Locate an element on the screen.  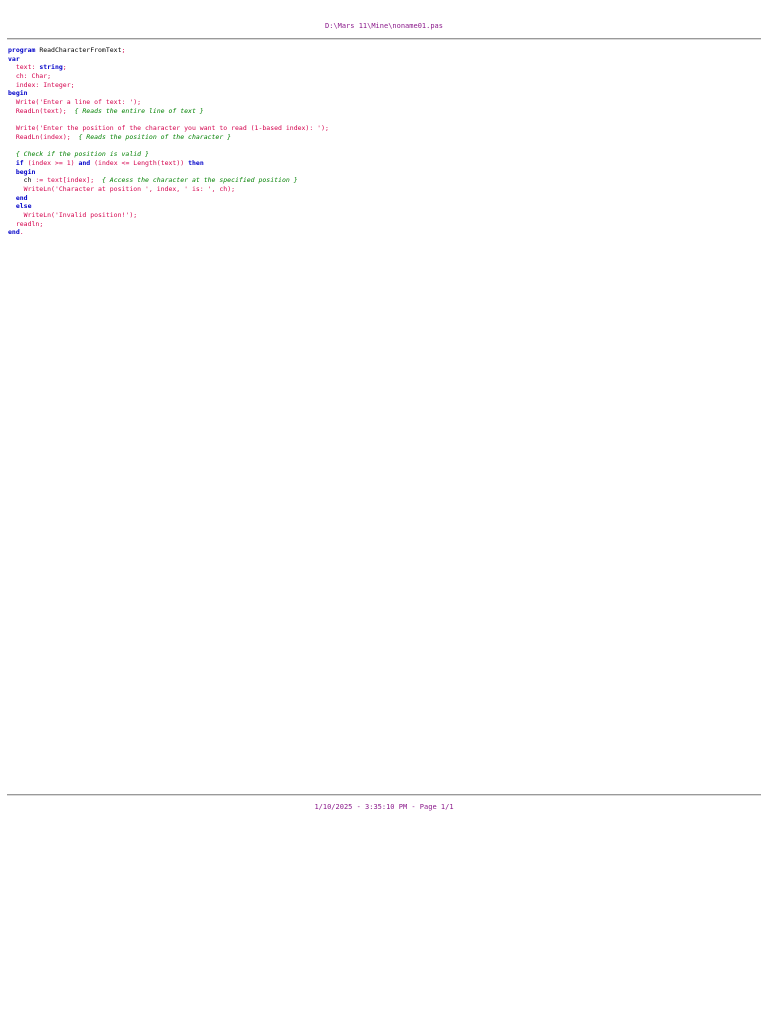
code-token: Integer is located at coordinates (57, 84).